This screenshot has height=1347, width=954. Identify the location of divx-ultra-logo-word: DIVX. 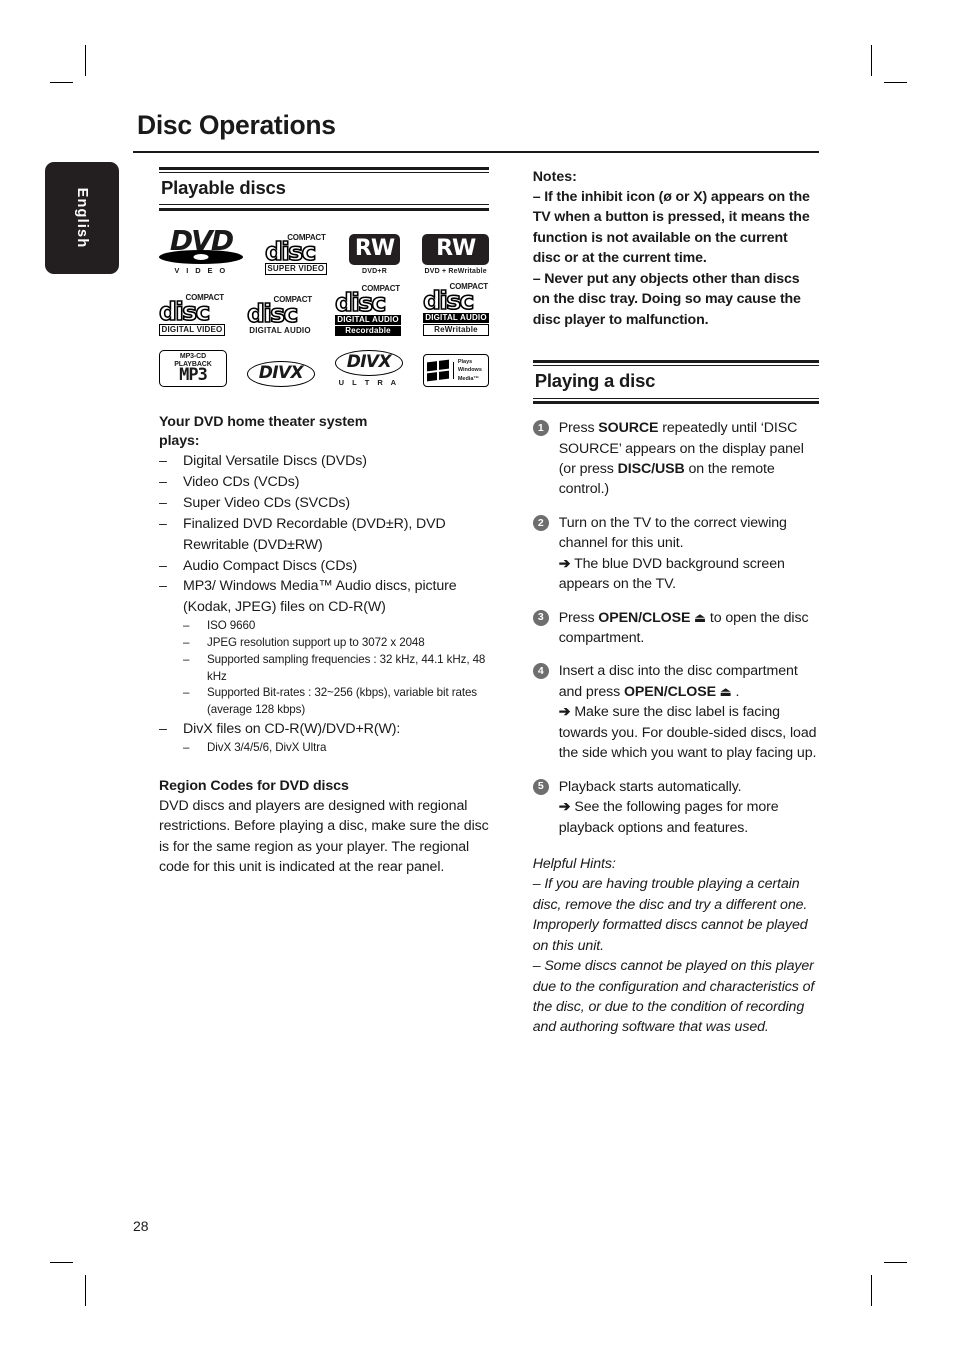
(369, 361).